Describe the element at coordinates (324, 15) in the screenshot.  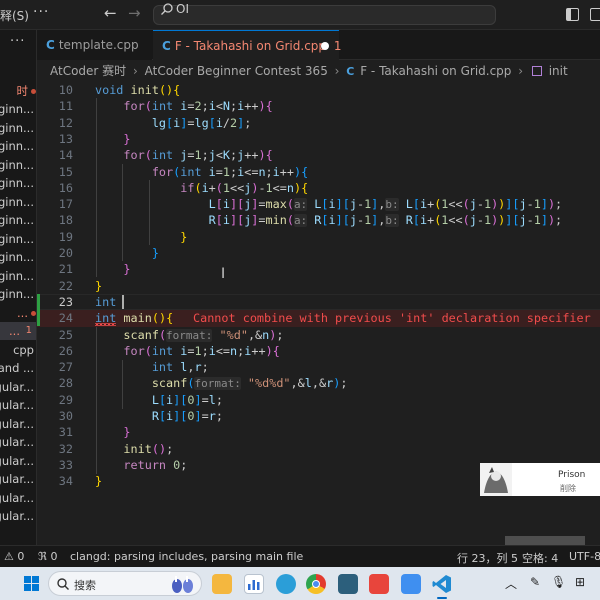
I see `command-center-search` at that location.